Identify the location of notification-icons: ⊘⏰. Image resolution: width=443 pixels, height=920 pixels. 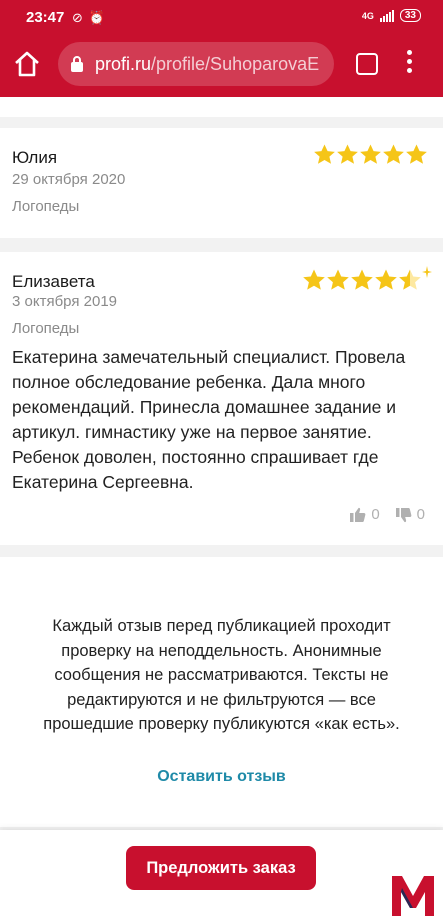
(92, 17).